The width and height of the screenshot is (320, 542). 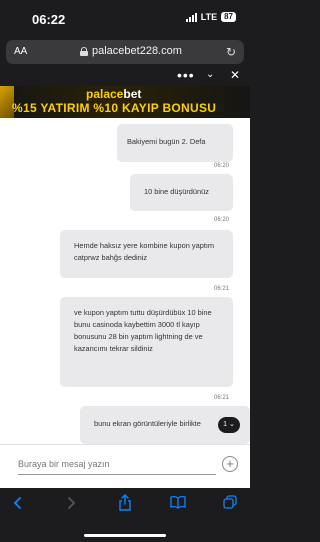 What do you see at coordinates (18, 503) in the screenshot?
I see `back-icon` at bounding box center [18, 503].